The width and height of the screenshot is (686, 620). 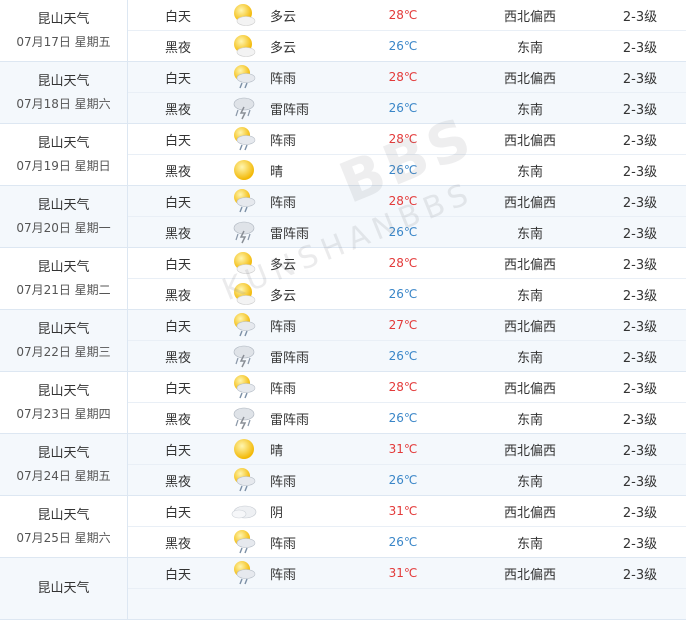 What do you see at coordinates (64, 340) in the screenshot?
I see `date-cell: 昆山天气 07月22日 星期三` at bounding box center [64, 340].